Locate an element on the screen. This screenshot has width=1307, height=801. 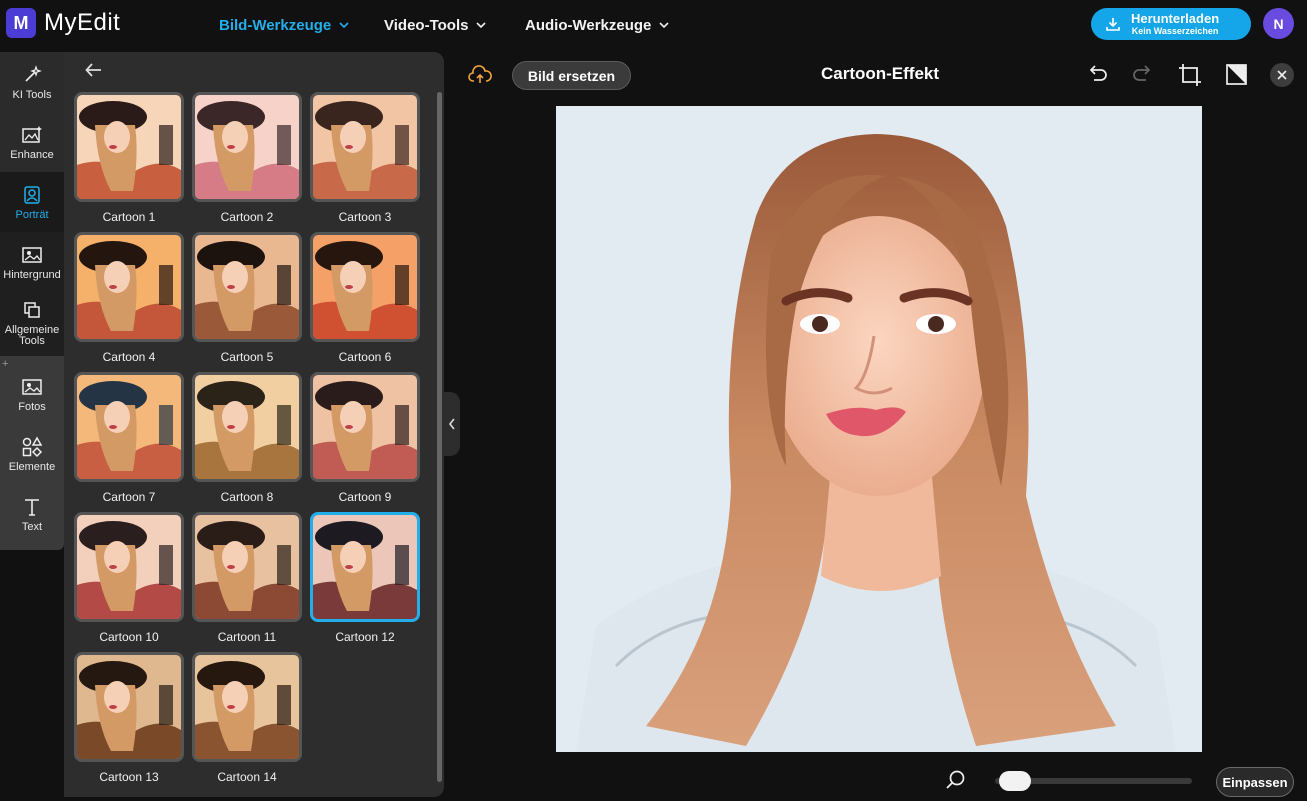
image-enhance-icon is located at coordinates (32, 134).